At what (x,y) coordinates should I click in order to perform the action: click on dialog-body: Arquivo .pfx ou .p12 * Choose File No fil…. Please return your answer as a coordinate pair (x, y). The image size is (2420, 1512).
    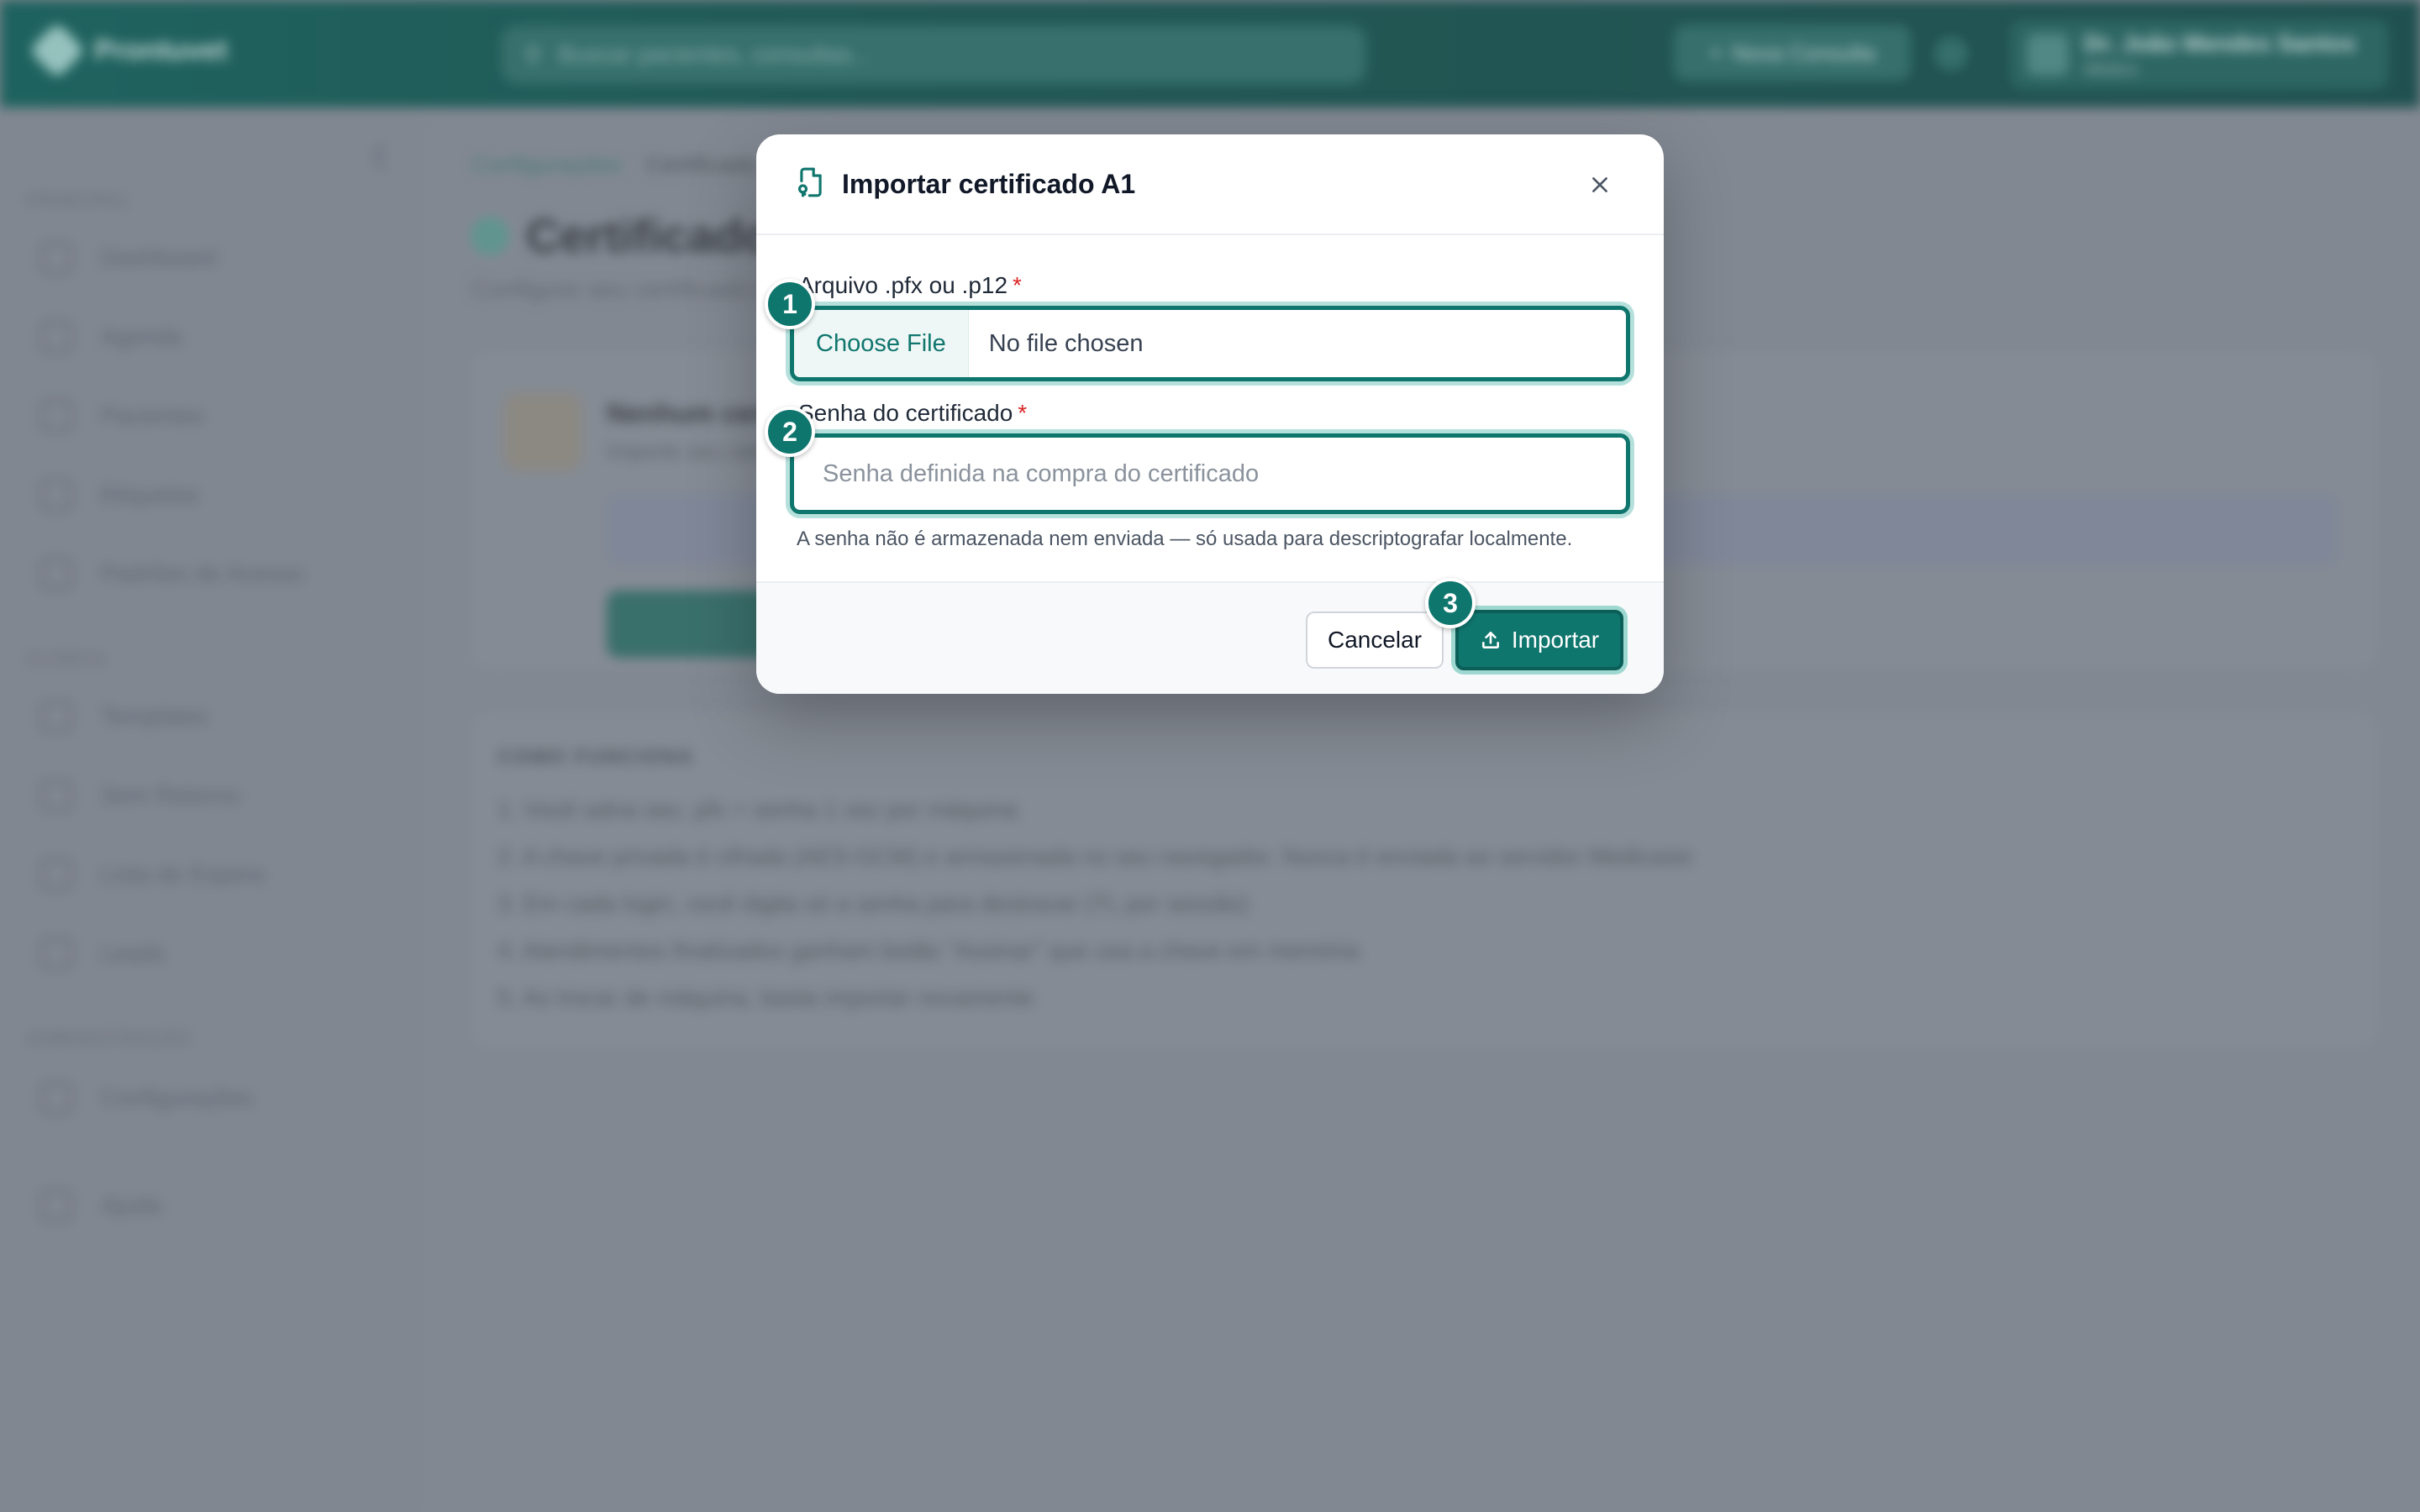
    Looking at the image, I should click on (1210, 392).